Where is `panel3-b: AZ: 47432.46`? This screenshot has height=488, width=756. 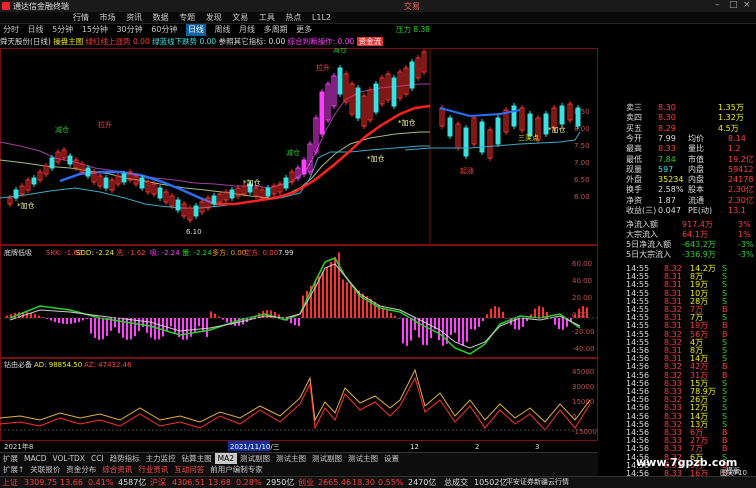 panel3-b: AZ: 47432.46 is located at coordinates (108, 365).